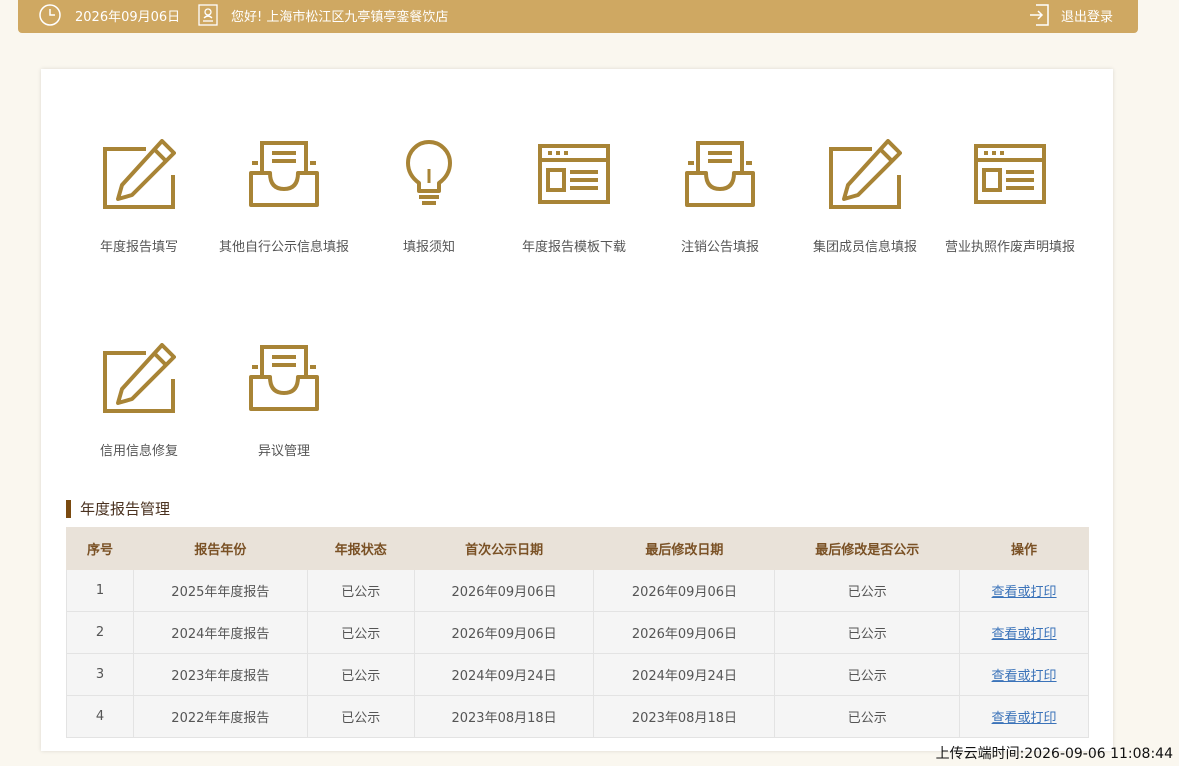  I want to click on first-publish-date: 2023年08月18日, so click(504, 716).